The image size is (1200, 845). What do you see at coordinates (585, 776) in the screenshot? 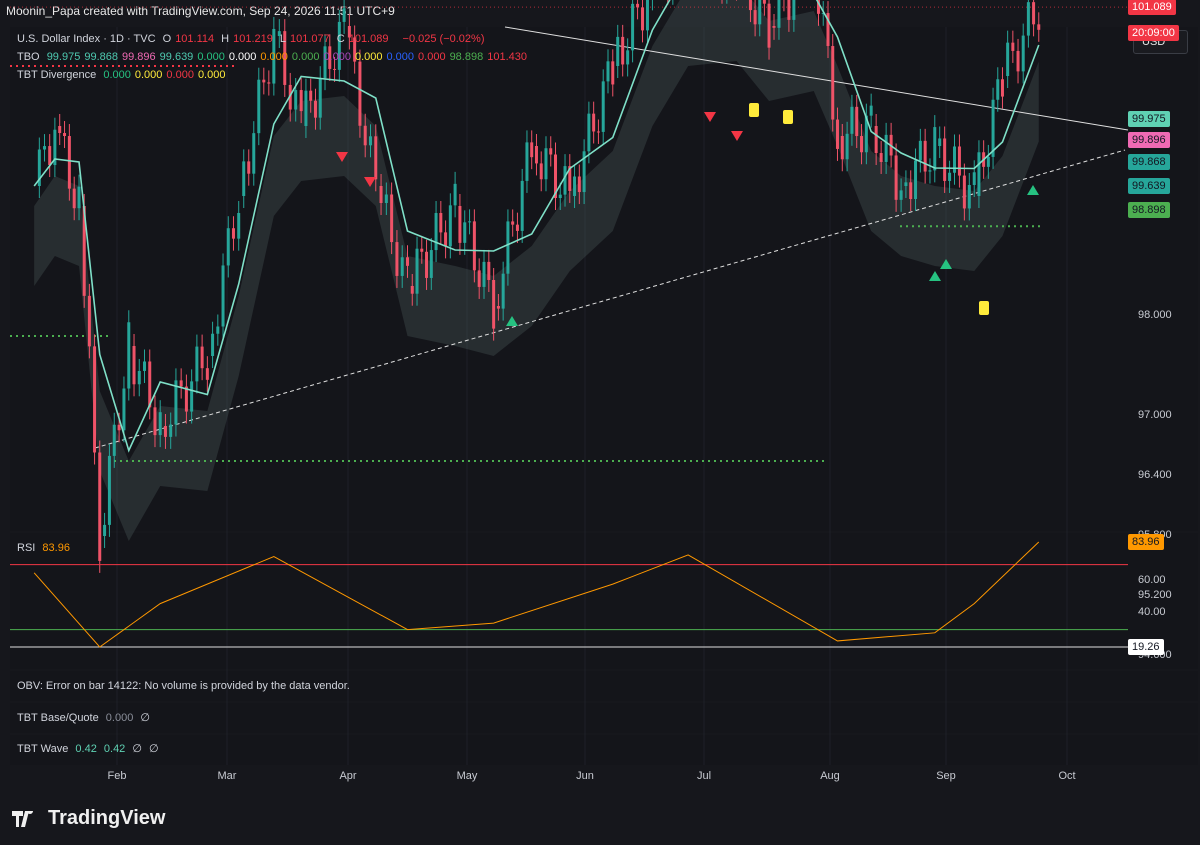
I see `month-label: Jun` at bounding box center [585, 776].